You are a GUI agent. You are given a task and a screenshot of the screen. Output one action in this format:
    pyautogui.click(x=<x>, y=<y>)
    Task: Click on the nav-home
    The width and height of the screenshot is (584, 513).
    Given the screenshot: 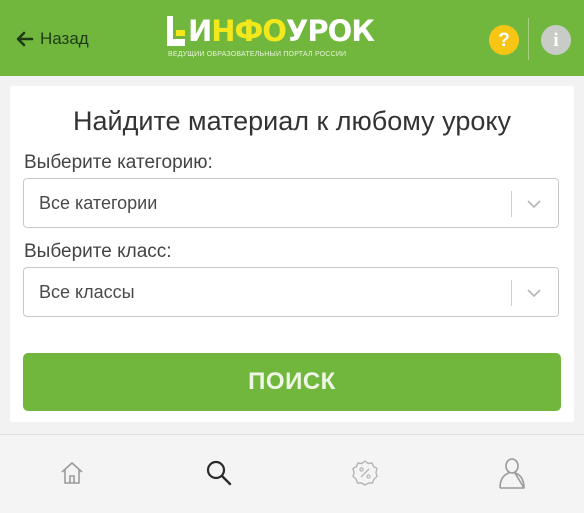 What is the action you would take?
    pyautogui.click(x=72, y=473)
    